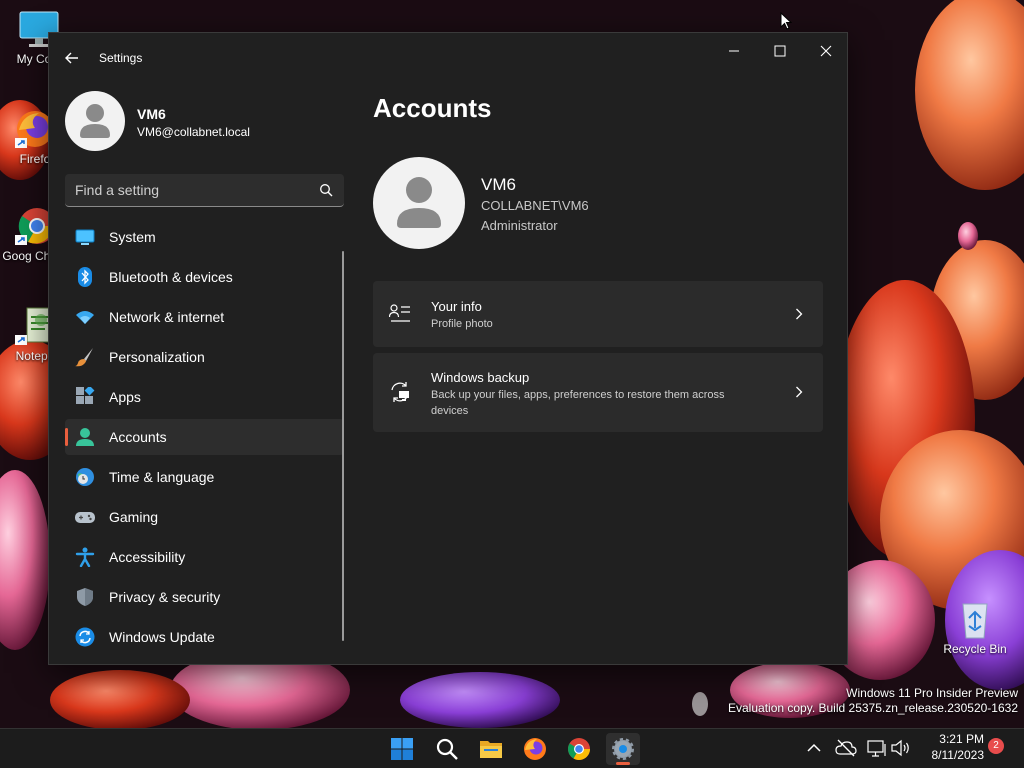  I want to click on card-subtitle: Profile photo, so click(462, 324).